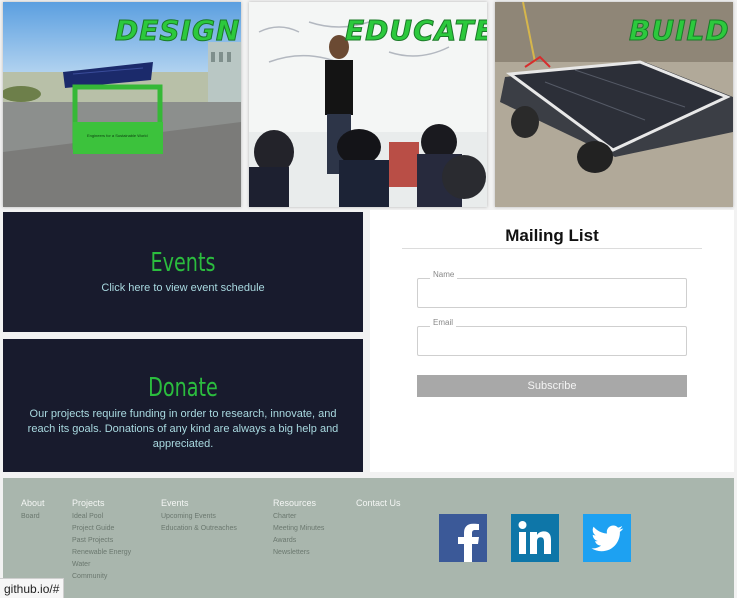 The height and width of the screenshot is (598, 737). Describe the element at coordinates (463, 538) in the screenshot. I see `facebook-icon` at that location.